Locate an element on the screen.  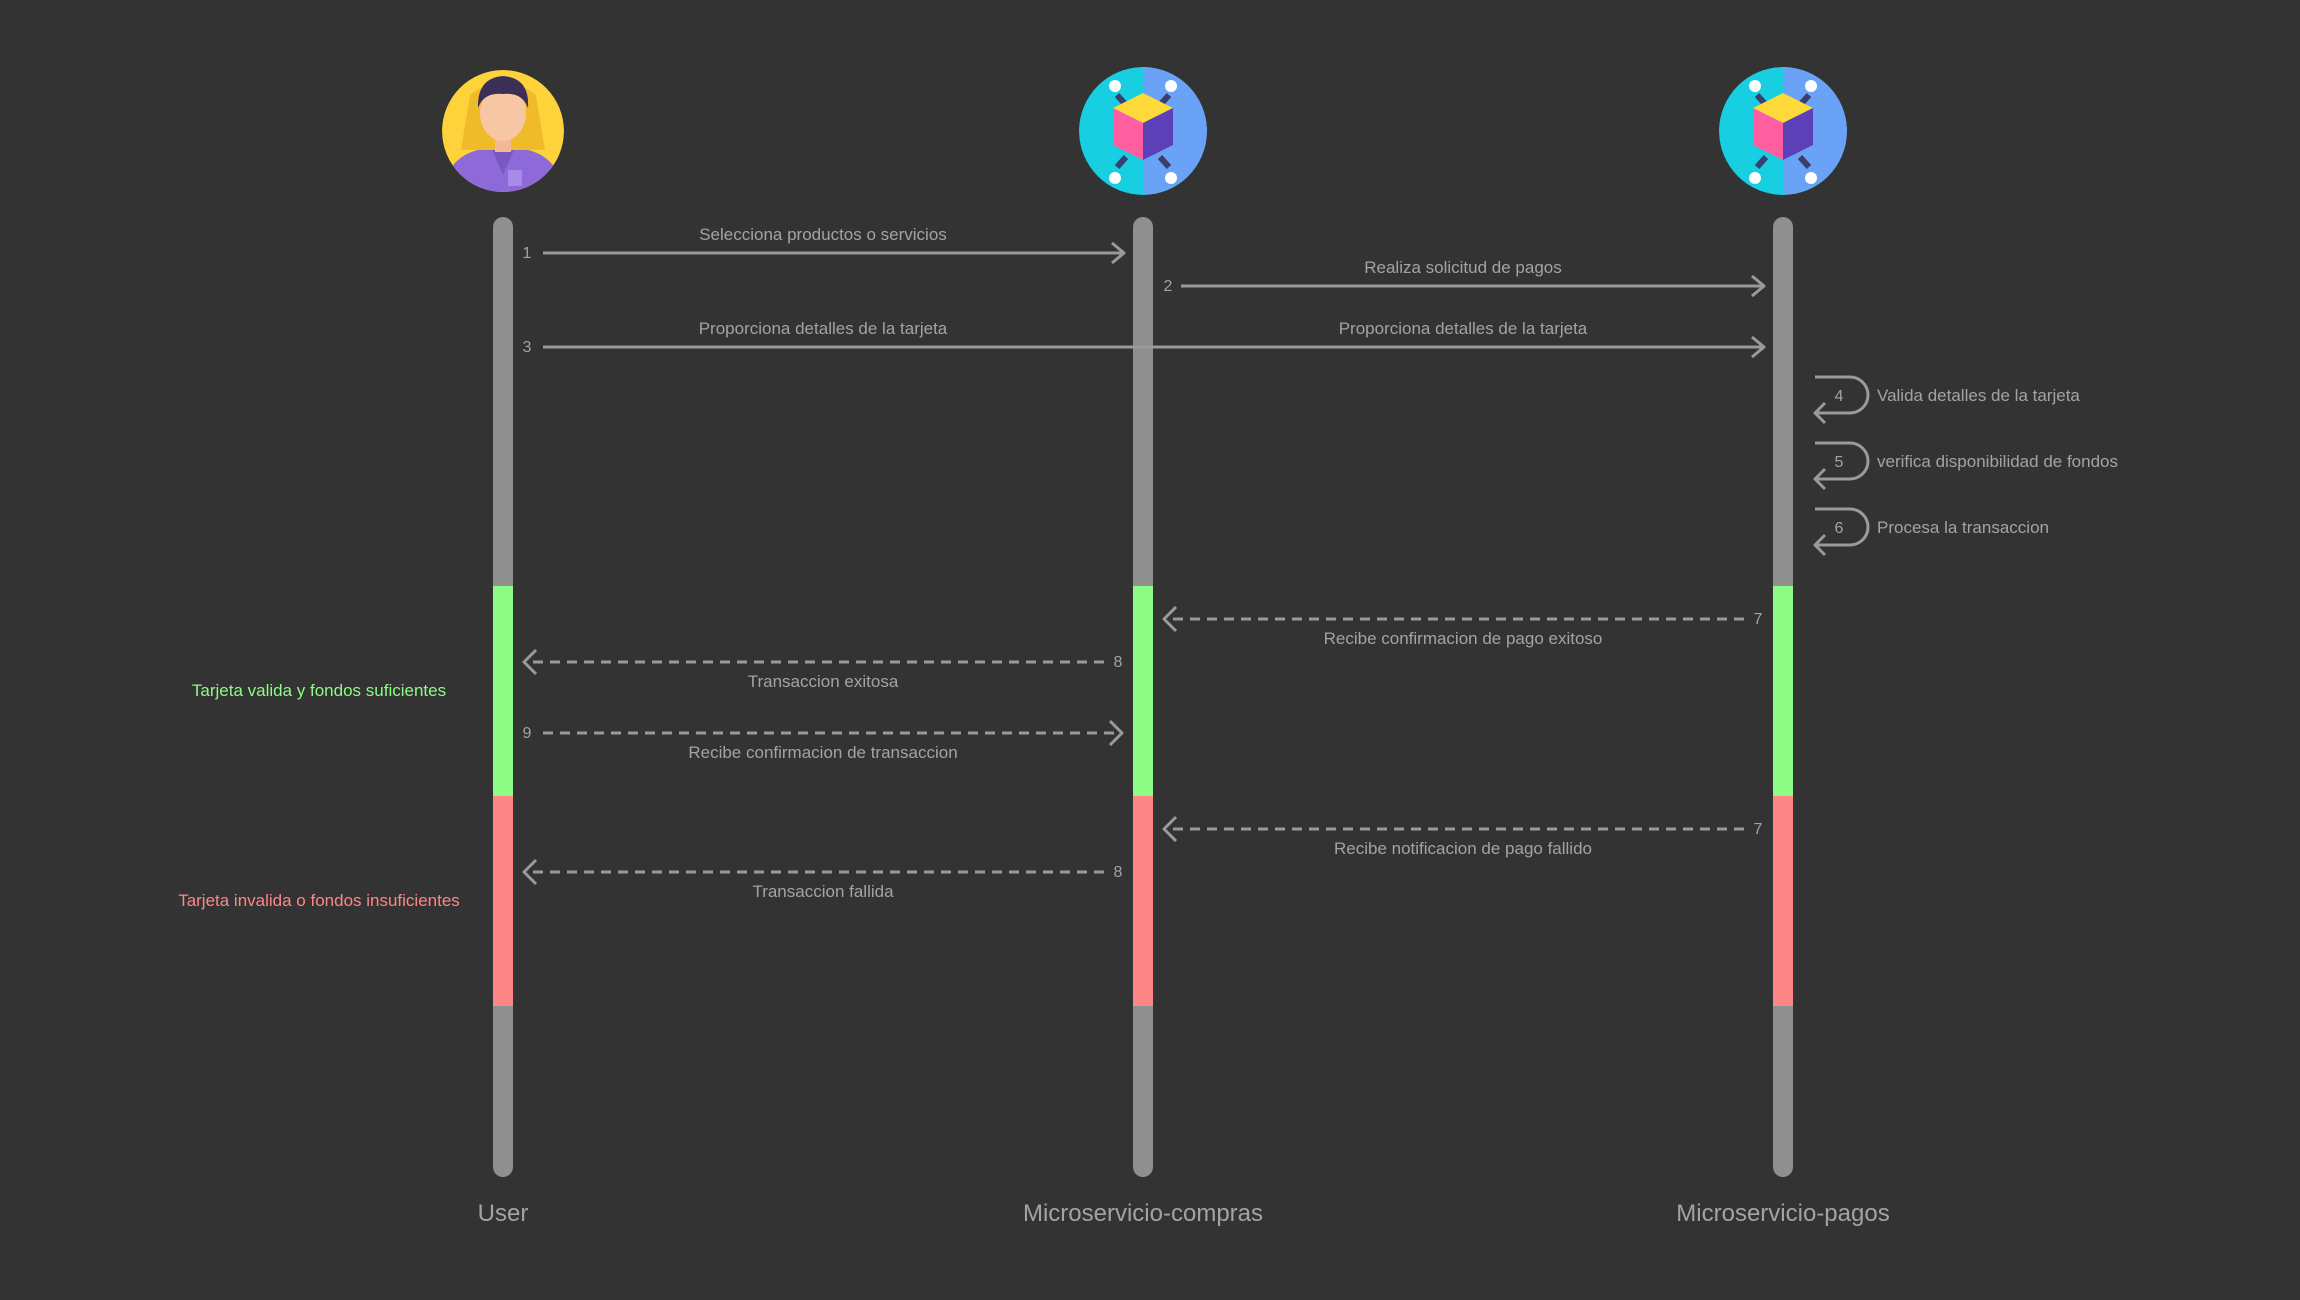
message-label: Procesa la transaccion is located at coordinates (1963, 527).